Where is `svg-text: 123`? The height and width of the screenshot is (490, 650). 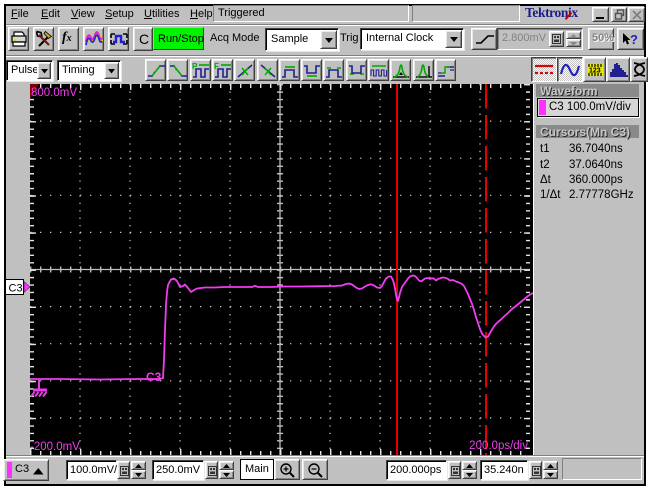
svg-text: 123 is located at coordinates (595, 71).